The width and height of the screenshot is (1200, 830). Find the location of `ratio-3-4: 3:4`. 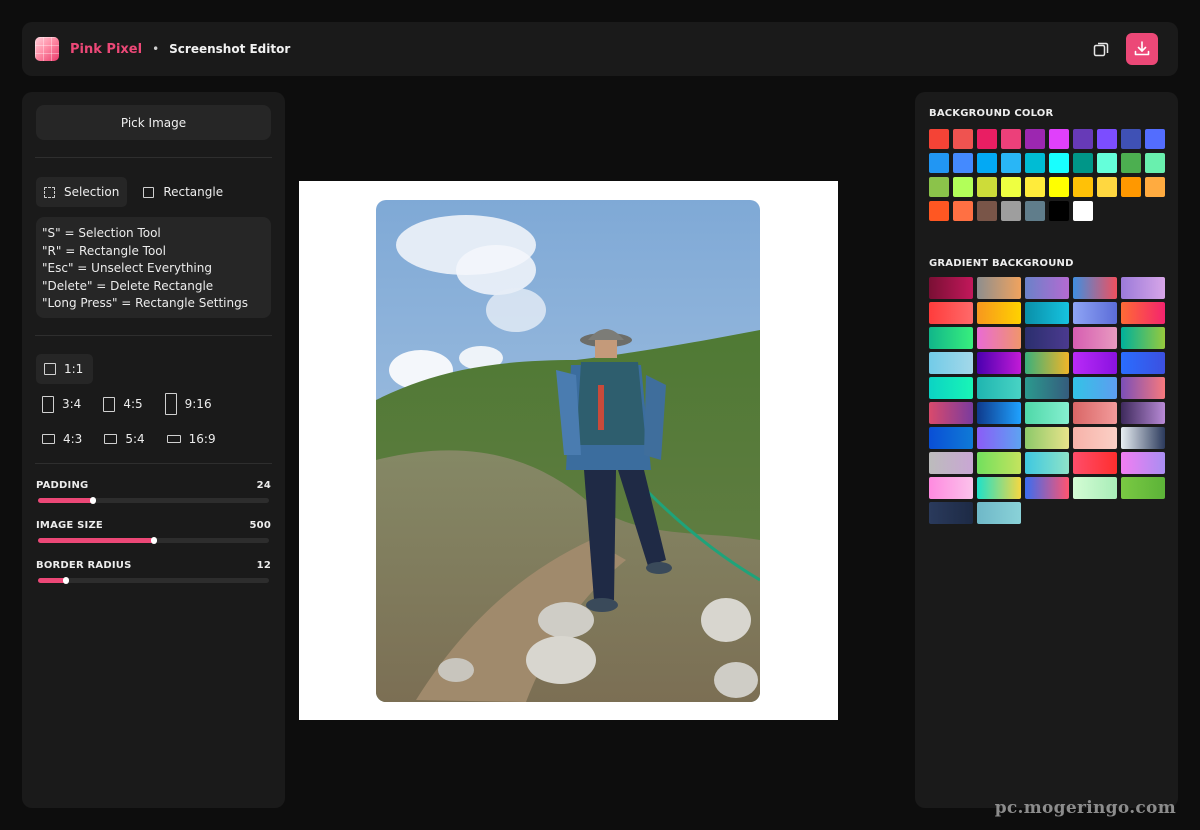

ratio-3-4: 3:4 is located at coordinates (61, 404).